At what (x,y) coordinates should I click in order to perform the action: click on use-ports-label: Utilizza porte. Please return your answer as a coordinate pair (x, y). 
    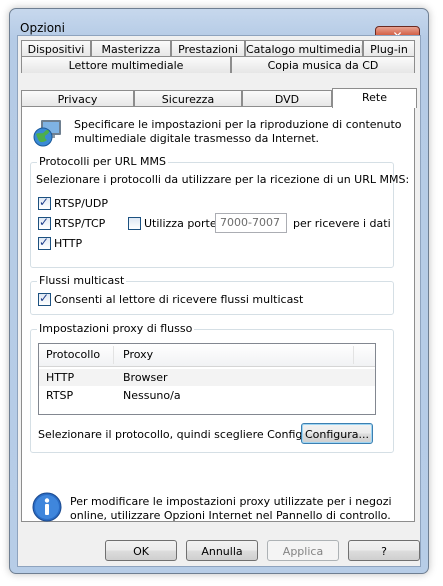
    Looking at the image, I should click on (180, 223).